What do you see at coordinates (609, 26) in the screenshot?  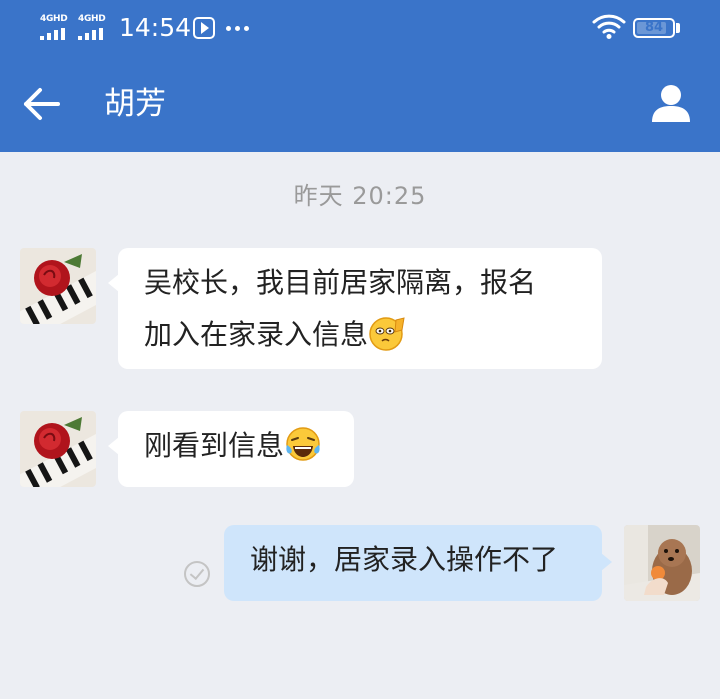 I see `wifi-icon` at bounding box center [609, 26].